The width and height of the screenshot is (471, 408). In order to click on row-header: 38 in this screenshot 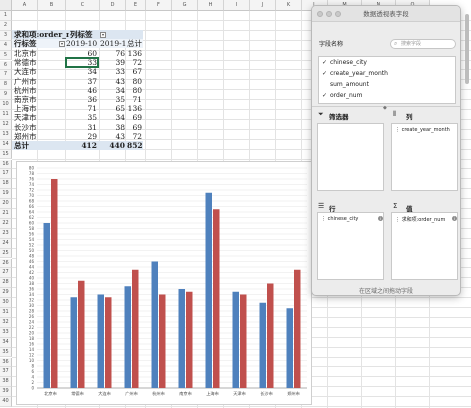, I will do `click(6, 382)`.